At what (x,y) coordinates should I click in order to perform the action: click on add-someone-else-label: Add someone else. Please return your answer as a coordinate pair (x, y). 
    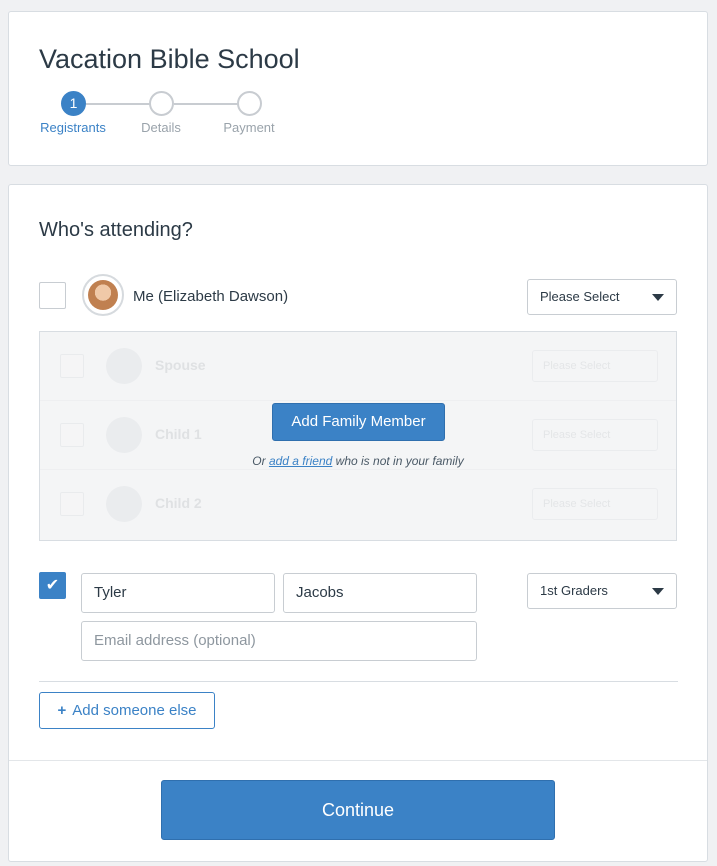
    Looking at the image, I should click on (134, 710).